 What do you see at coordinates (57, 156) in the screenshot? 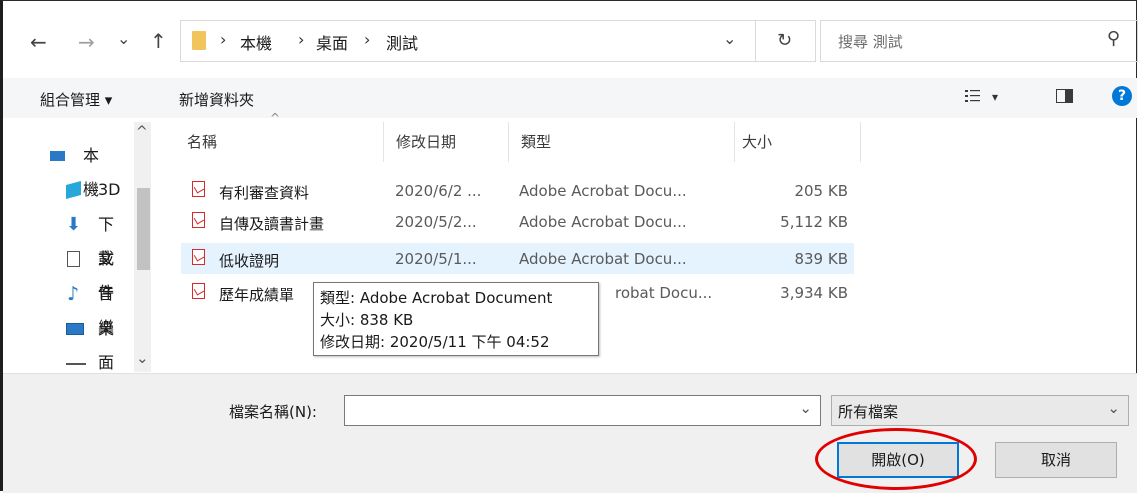
I see `computer-icon` at bounding box center [57, 156].